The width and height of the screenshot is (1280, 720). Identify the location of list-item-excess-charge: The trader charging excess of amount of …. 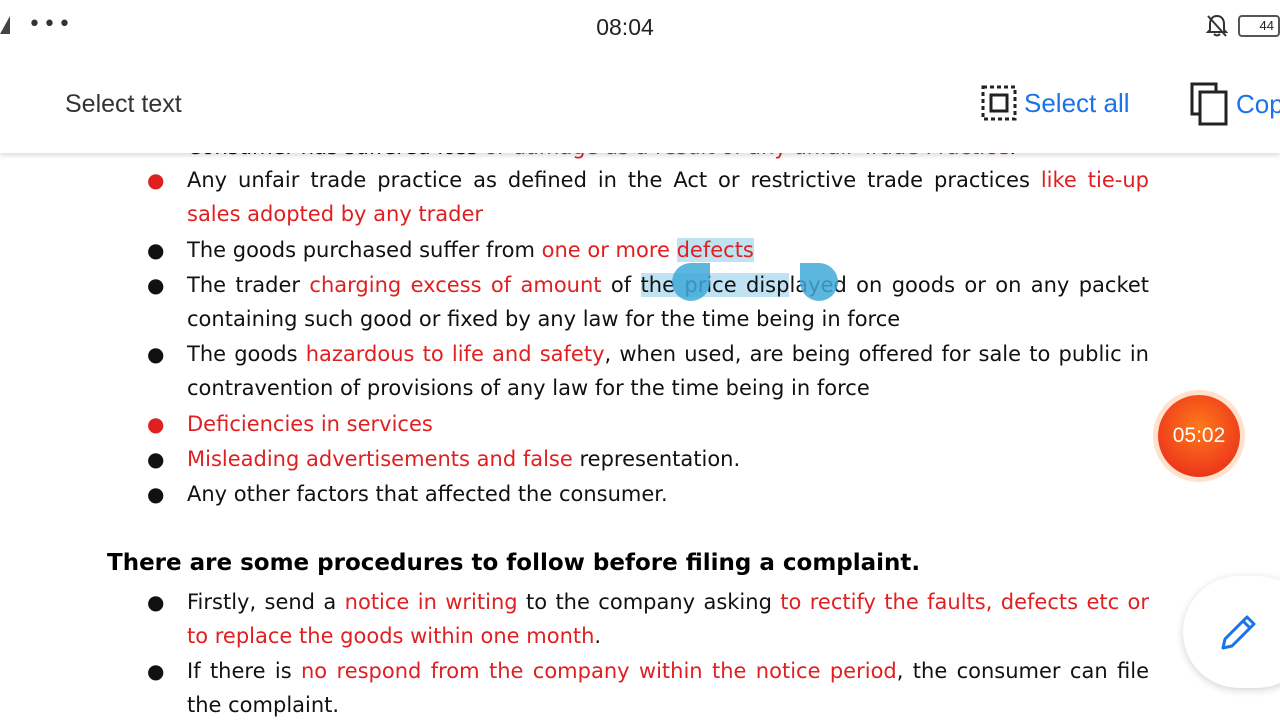
(668, 302).